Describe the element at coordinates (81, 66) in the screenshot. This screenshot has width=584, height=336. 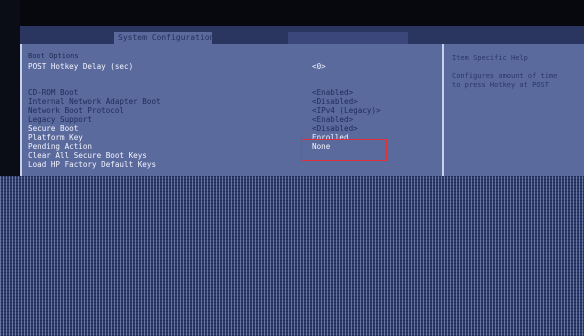
I see `setting-label: POST Hotkey Delay (sec)` at that location.